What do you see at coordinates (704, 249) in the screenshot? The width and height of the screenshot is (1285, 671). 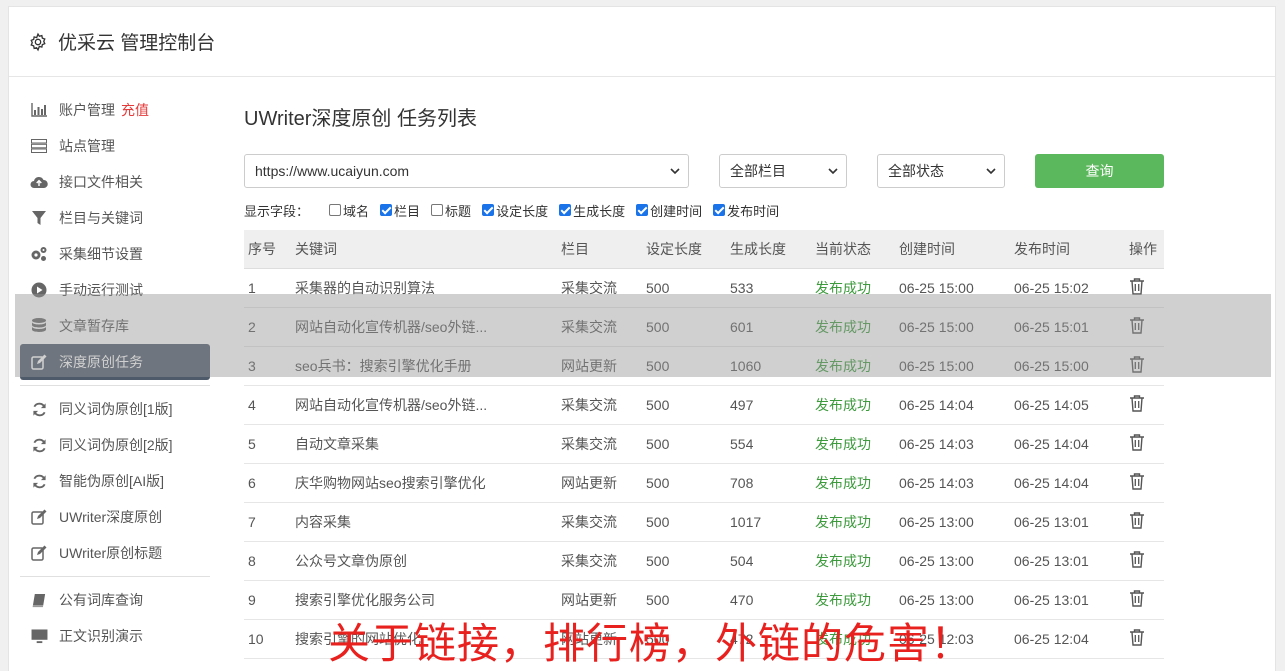 I see `table-header-row: 序号 关键词 栏目 设定长度 生成长度 当前状态 创建时间 发布时间 操作` at bounding box center [704, 249].